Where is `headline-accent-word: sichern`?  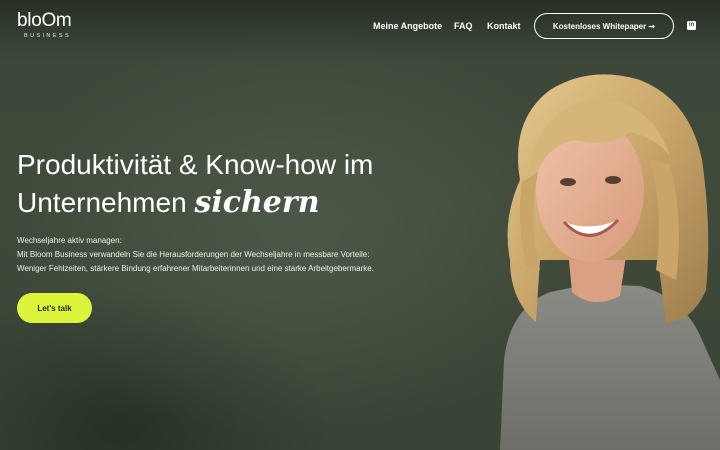
headline-accent-word: sichern is located at coordinates (257, 202).